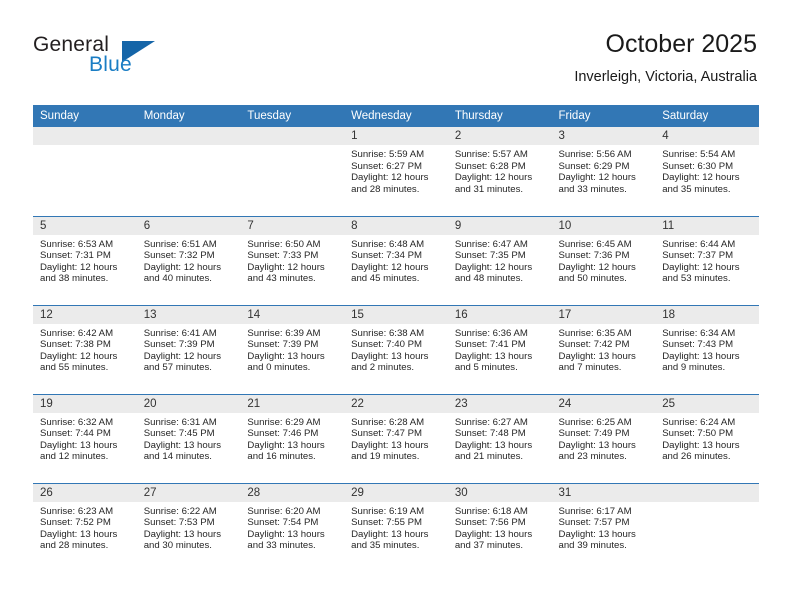 The image size is (792, 612). What do you see at coordinates (387, 523) in the screenshot?
I see `sunset-text: Sunset: 7:55 PM` at bounding box center [387, 523].